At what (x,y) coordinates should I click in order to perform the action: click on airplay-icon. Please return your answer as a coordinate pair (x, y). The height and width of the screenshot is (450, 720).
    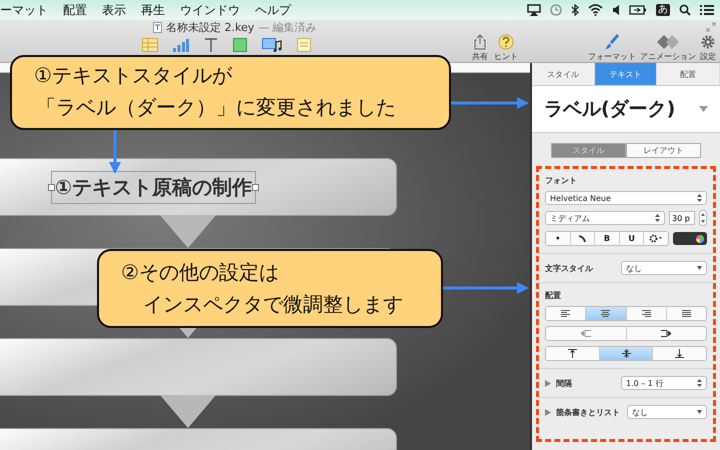
    Looking at the image, I should click on (534, 10).